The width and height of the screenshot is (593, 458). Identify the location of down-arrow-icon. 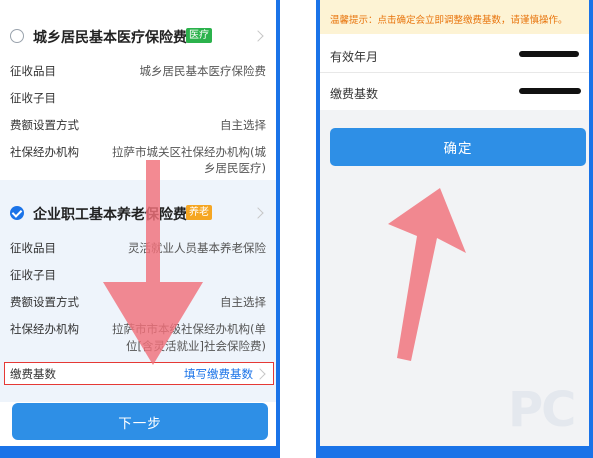
(153, 262).